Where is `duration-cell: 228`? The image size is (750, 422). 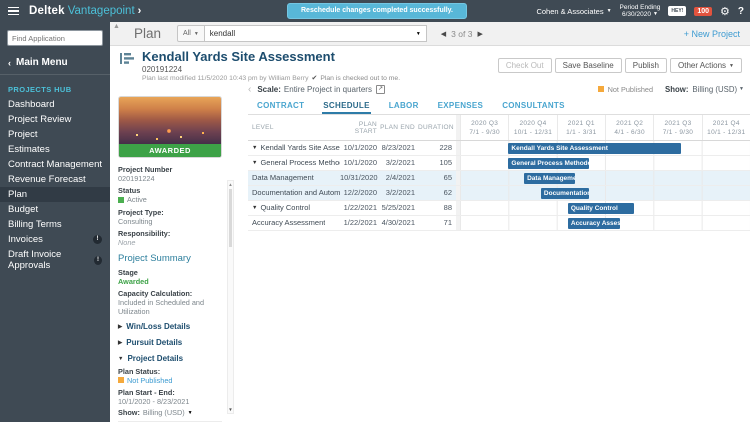
duration-cell: 228 is located at coordinates (437, 148).